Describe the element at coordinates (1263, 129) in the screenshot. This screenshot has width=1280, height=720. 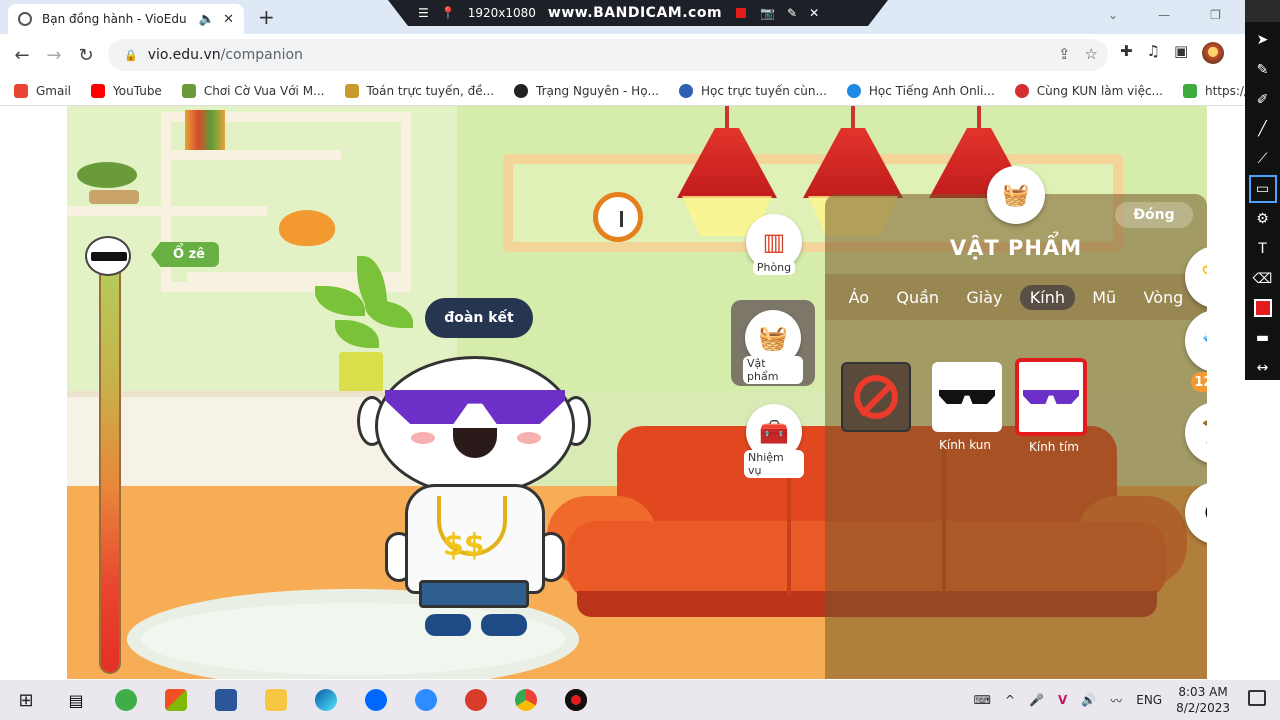
I see `line-icon: ╱` at that location.